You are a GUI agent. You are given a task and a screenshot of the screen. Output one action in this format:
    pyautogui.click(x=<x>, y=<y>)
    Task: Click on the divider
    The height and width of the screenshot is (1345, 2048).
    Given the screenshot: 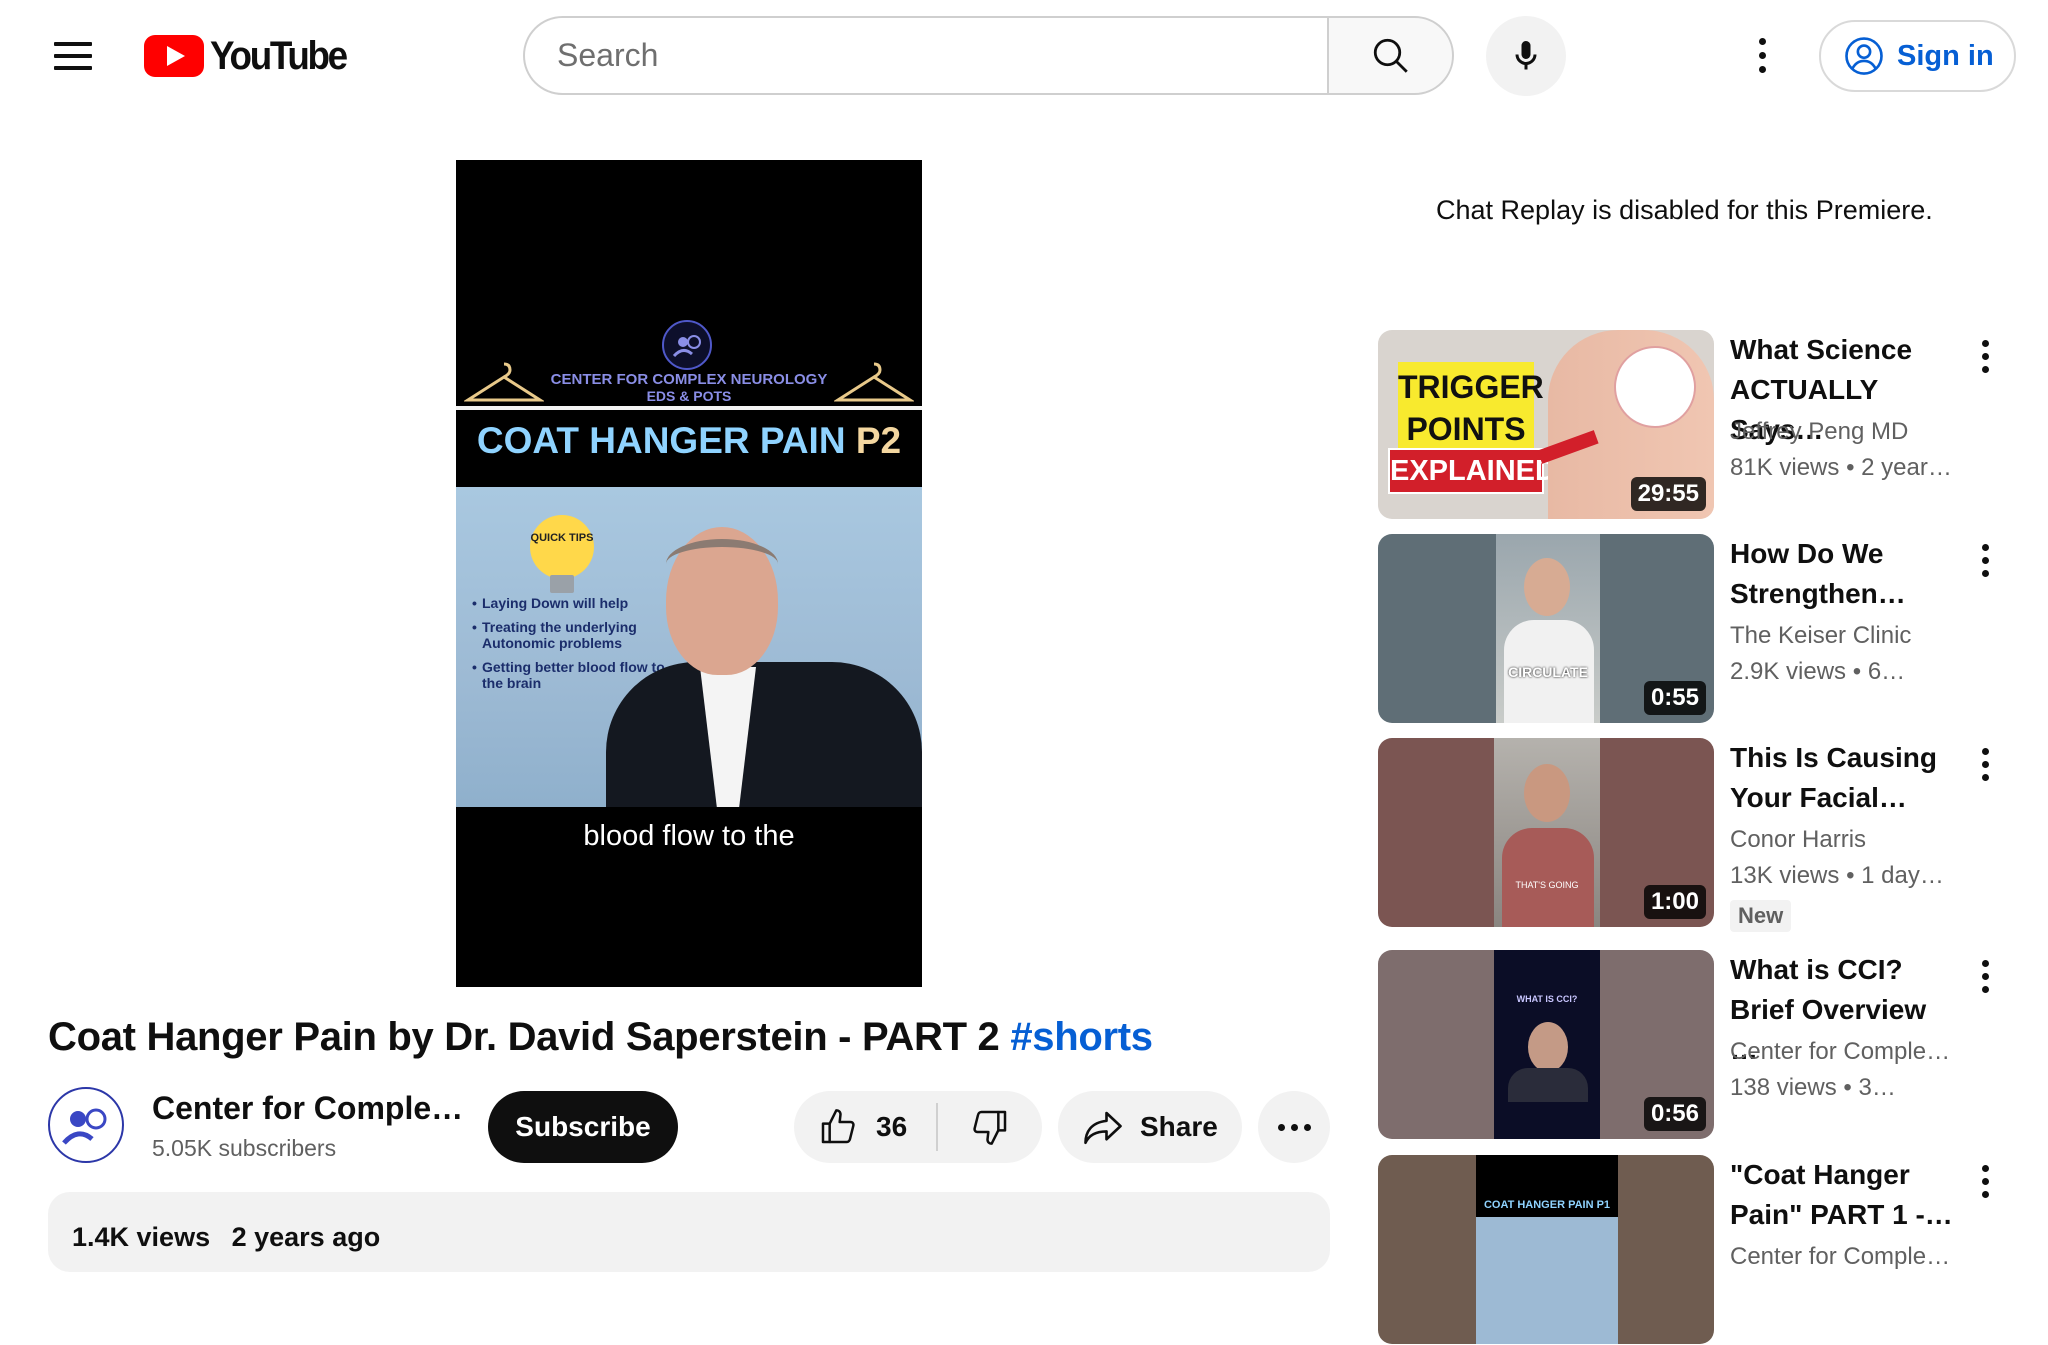 What is the action you would take?
    pyautogui.click(x=689, y=408)
    